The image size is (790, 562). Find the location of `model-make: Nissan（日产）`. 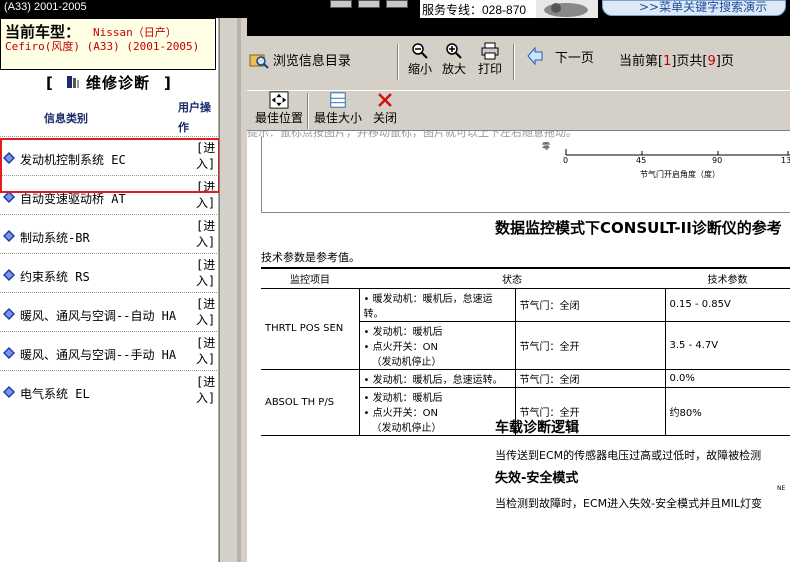

model-make: Nissan（日产） is located at coordinates (135, 32).